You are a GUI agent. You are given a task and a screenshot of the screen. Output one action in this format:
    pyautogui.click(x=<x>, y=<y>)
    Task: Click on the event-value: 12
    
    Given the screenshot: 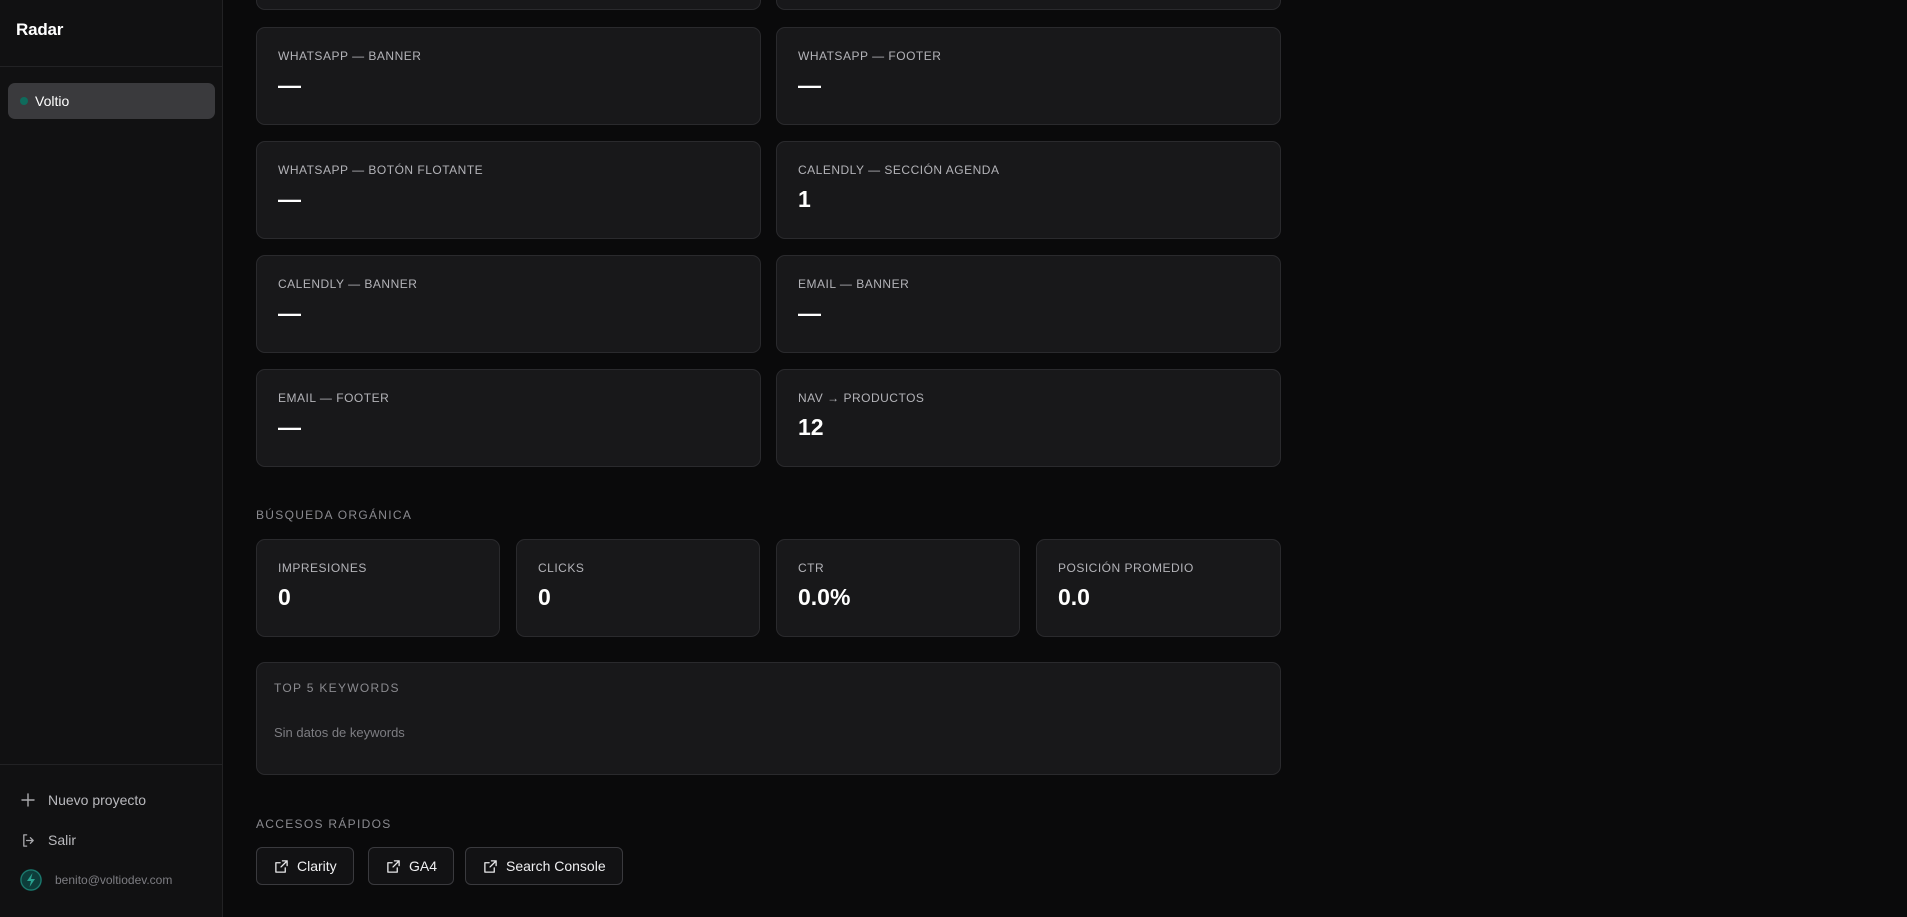 What is the action you would take?
    pyautogui.click(x=811, y=427)
    